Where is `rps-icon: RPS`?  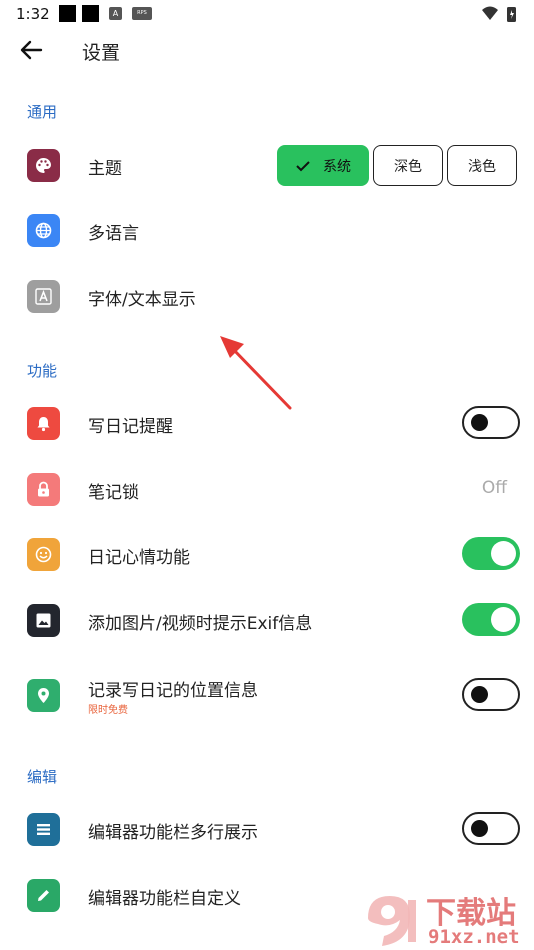 rps-icon: RPS is located at coordinates (142, 13).